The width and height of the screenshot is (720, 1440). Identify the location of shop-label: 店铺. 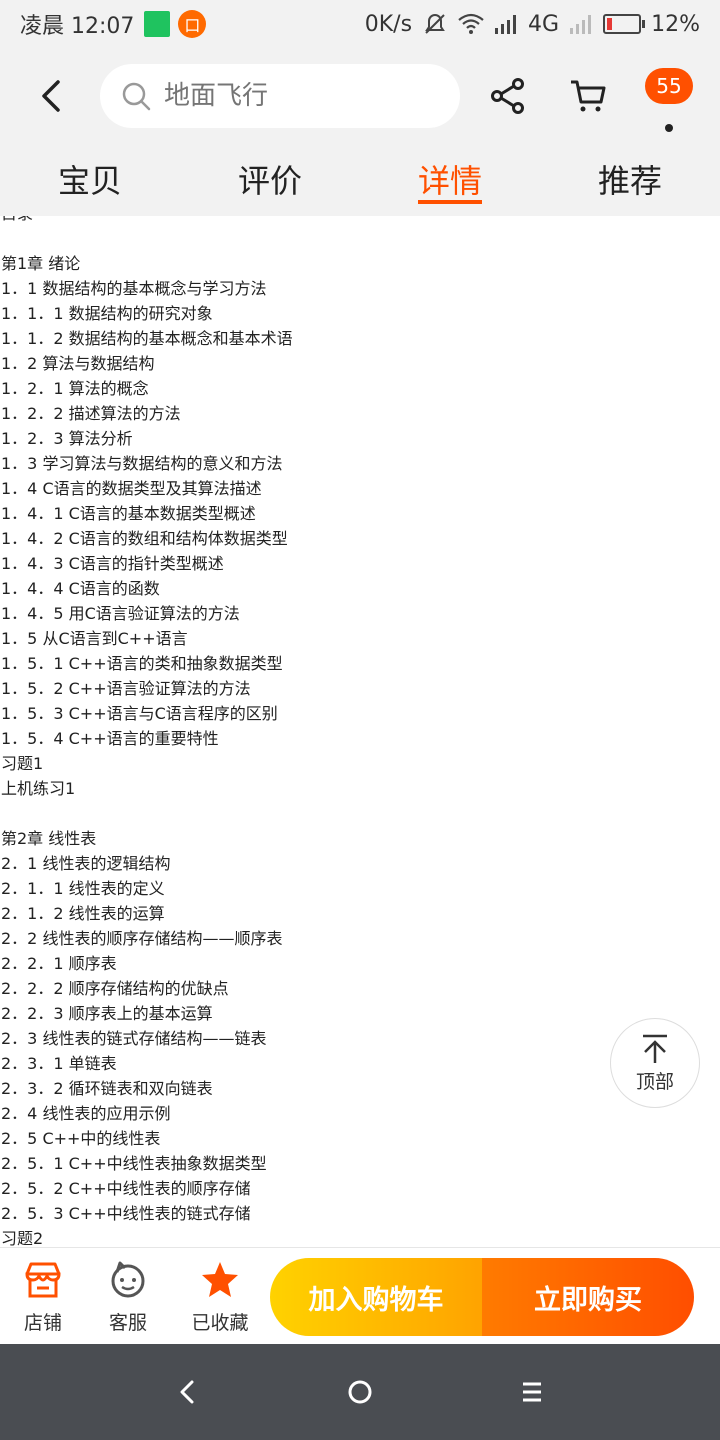
(42, 1323).